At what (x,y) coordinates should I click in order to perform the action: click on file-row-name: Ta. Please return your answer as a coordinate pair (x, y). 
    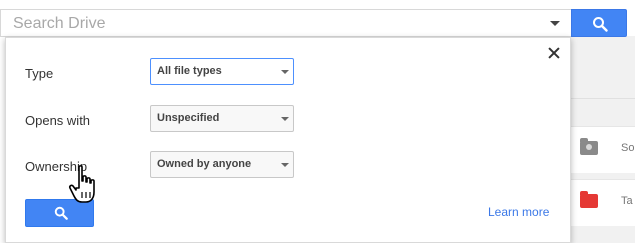
    Looking at the image, I should click on (627, 201).